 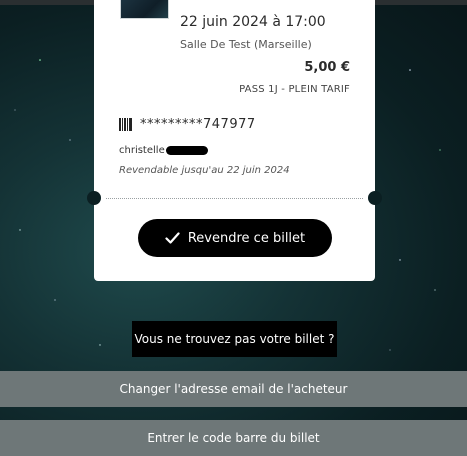 I want to click on ticket-owner: christelle, so click(x=163, y=150).